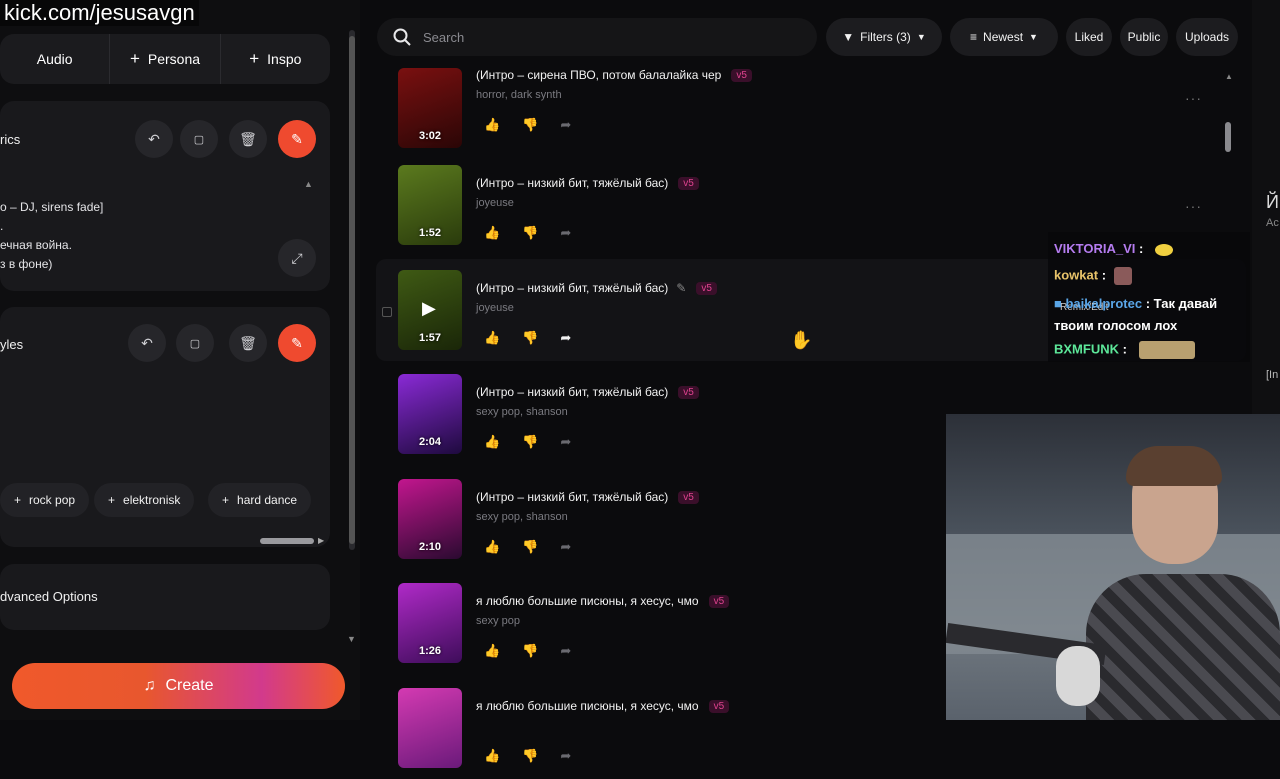  I want to click on chat-username: baikalprotec, so click(1104, 303).